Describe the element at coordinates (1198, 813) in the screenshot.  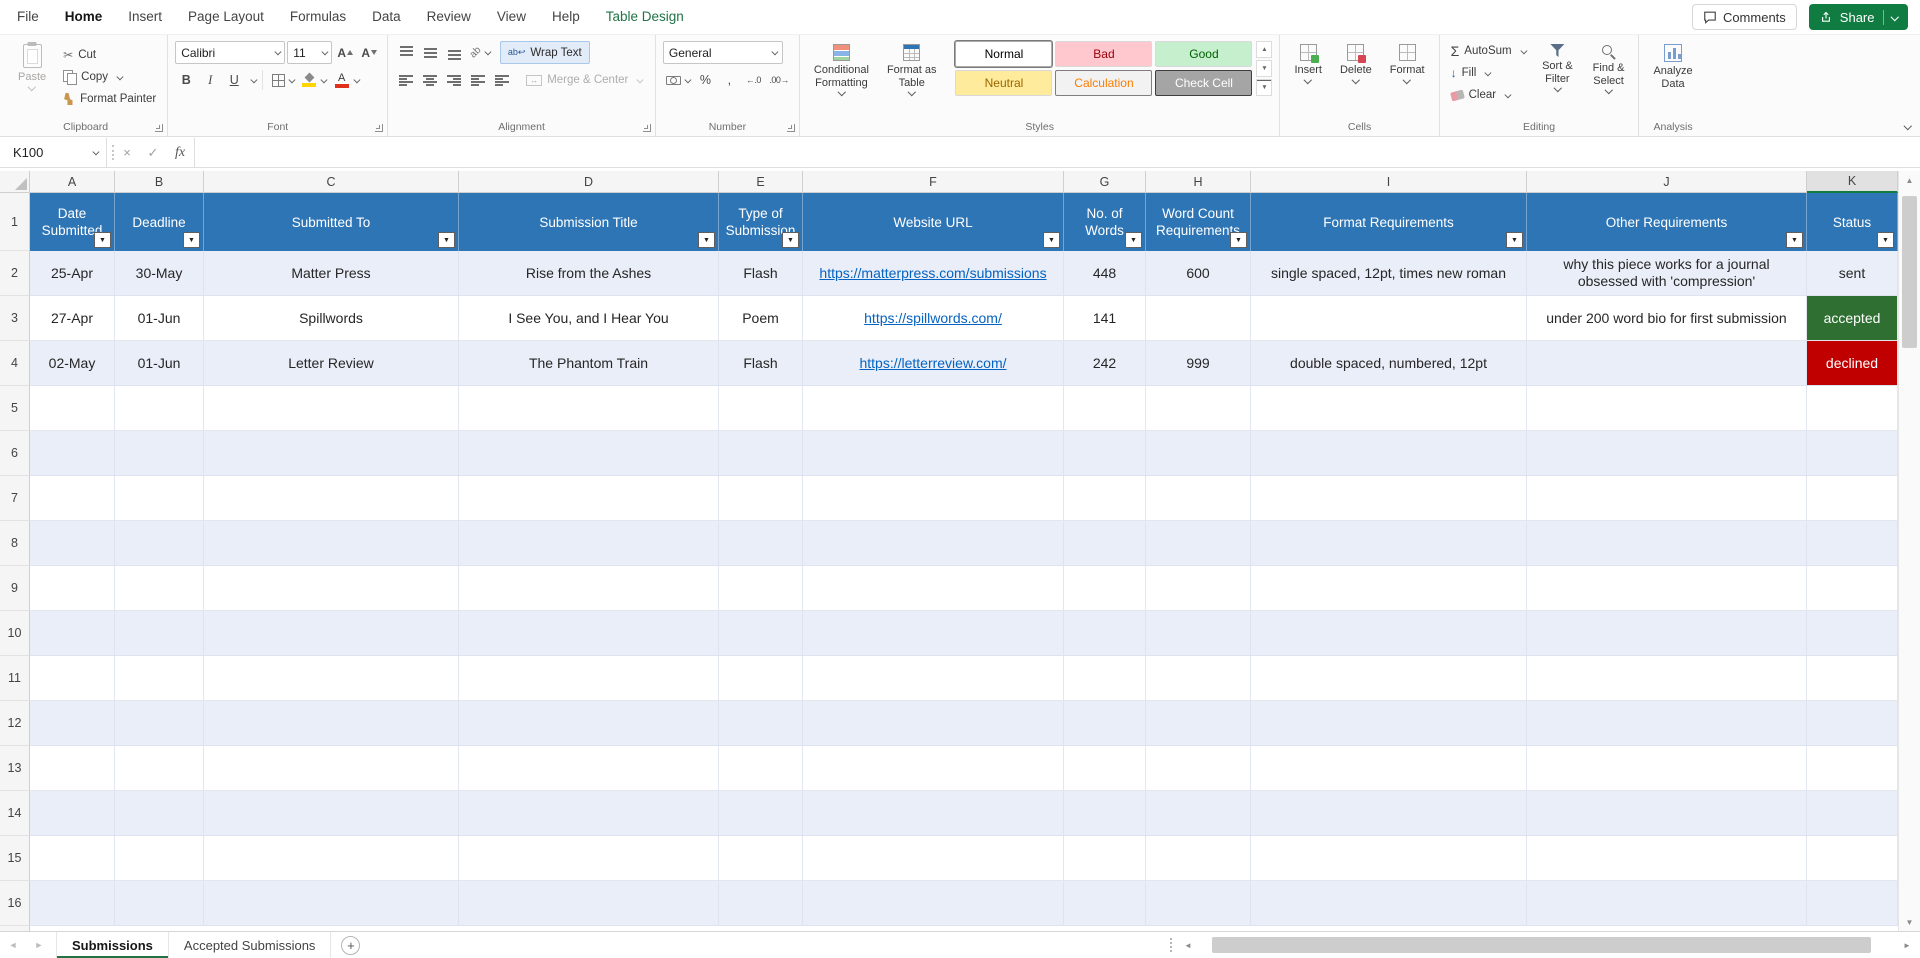
I see `cell-H14` at that location.